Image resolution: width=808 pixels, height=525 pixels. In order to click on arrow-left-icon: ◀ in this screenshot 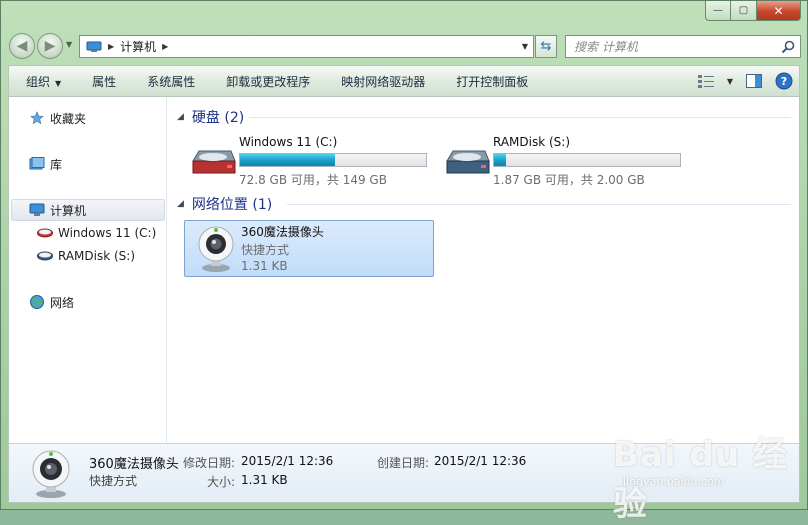, I will do `click(22, 46)`.